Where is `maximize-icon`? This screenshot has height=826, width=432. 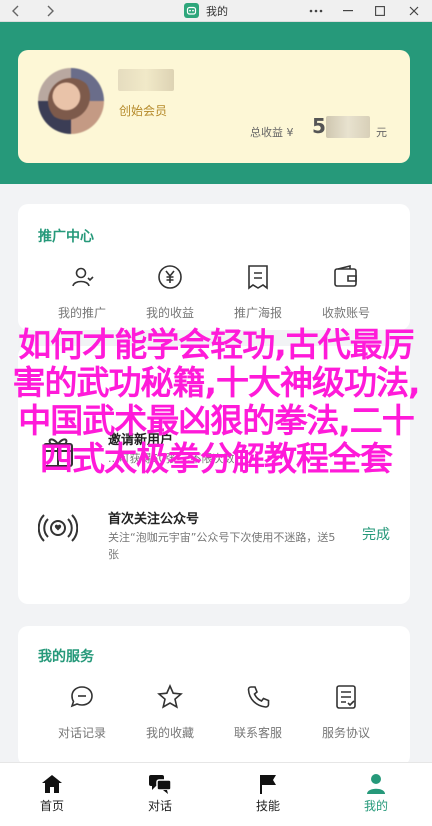 maximize-icon is located at coordinates (380, 11).